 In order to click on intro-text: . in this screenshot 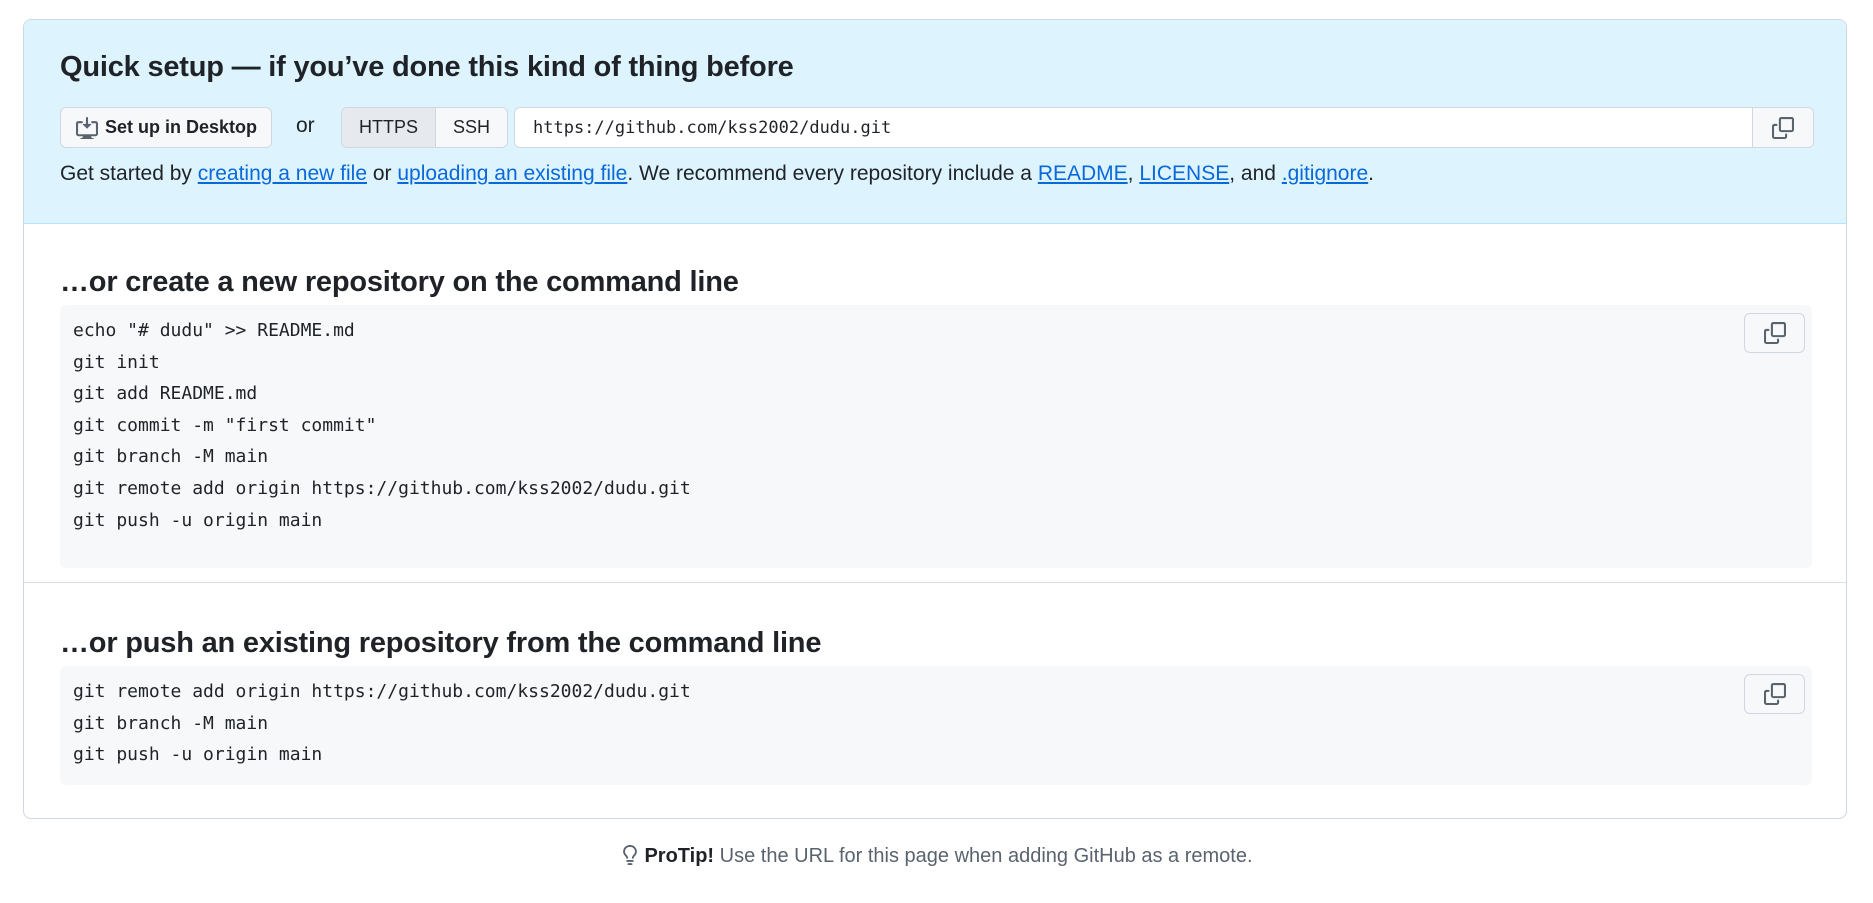, I will do `click(1371, 173)`.